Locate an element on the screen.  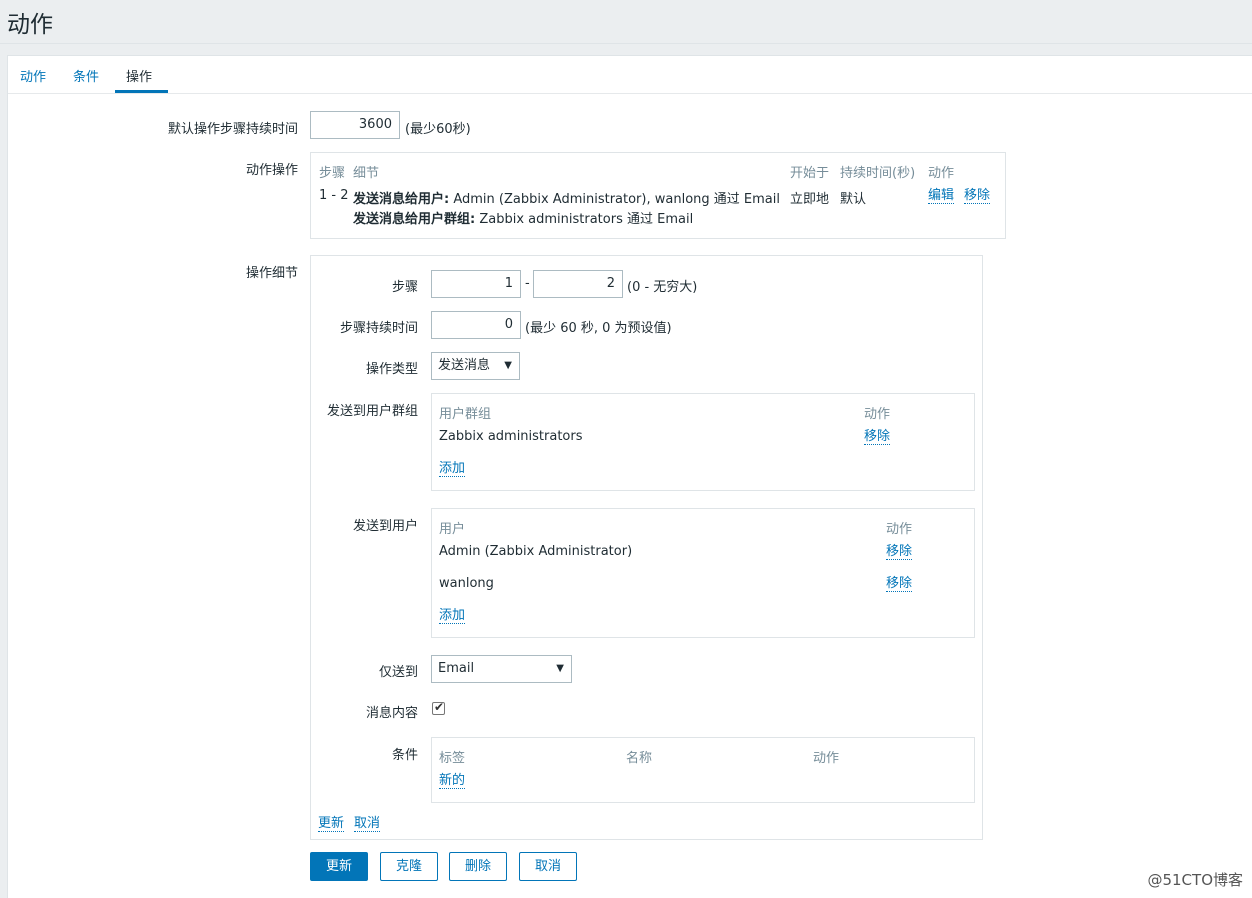
conditions-table: 标签 名称 动作 新的 is located at coordinates (703, 770).